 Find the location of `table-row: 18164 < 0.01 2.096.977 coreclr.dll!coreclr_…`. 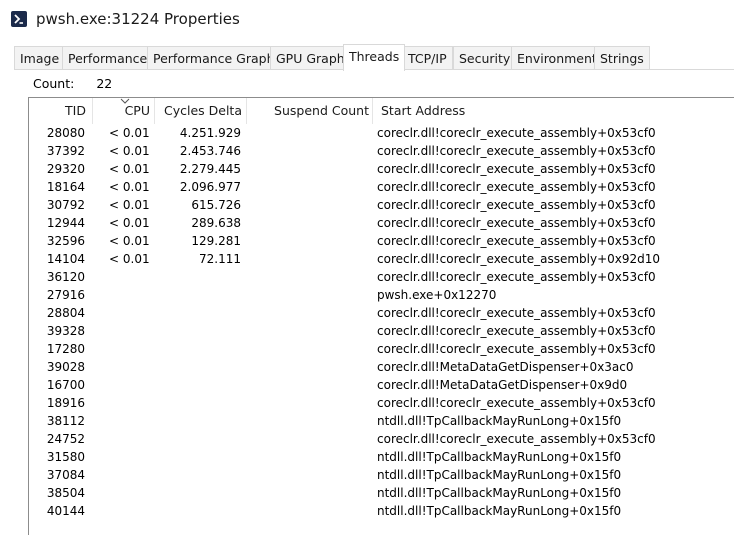

table-row: 18164 < 0.01 2.096.977 coreclr.dll!coreclr_… is located at coordinates (381, 187).